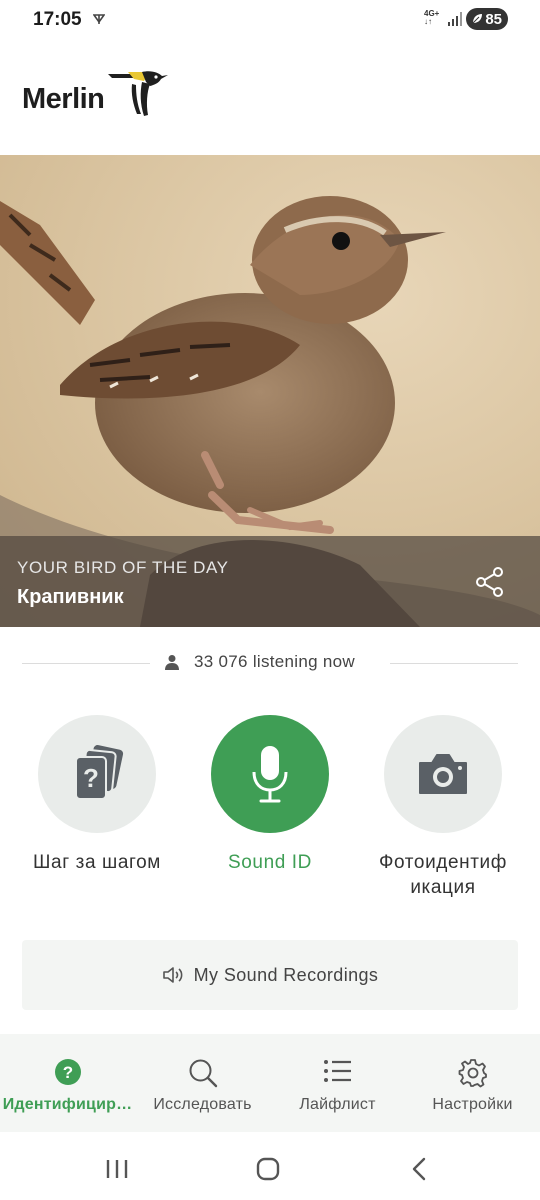  What do you see at coordinates (432, 17) in the screenshot?
I see `network-type: 4G+ ↓↑` at bounding box center [432, 17].